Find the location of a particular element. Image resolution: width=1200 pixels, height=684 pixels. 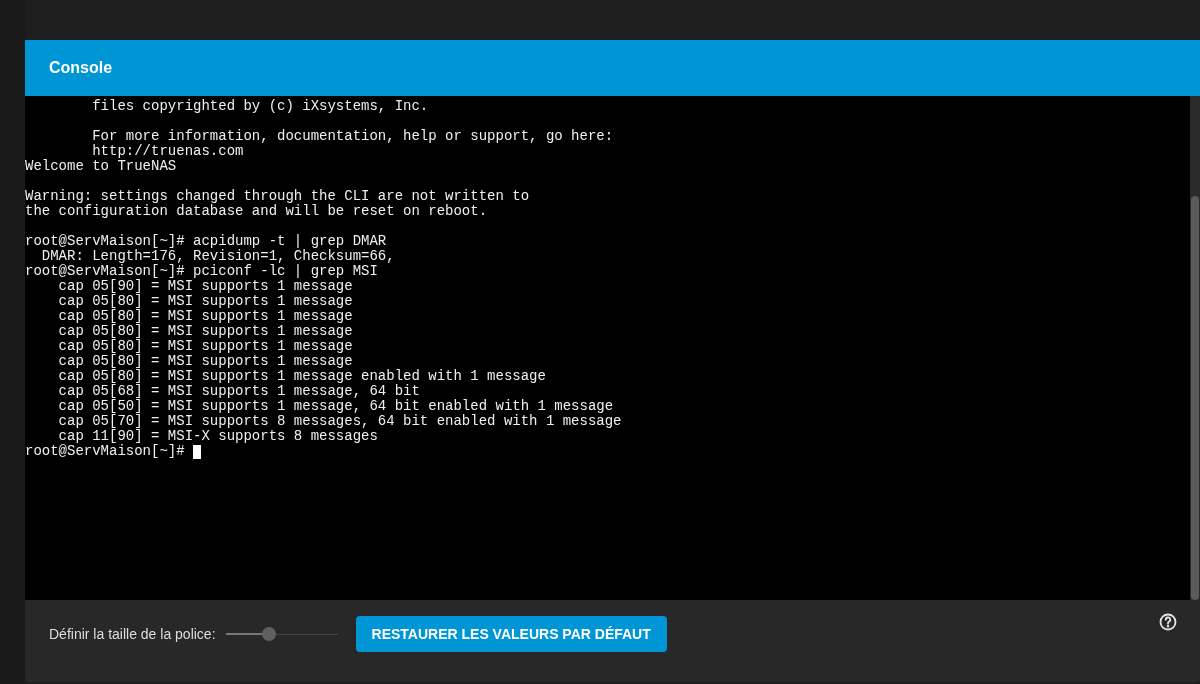

terminal-line: cap 05[90] = MSI supports 1 message is located at coordinates (205, 286).